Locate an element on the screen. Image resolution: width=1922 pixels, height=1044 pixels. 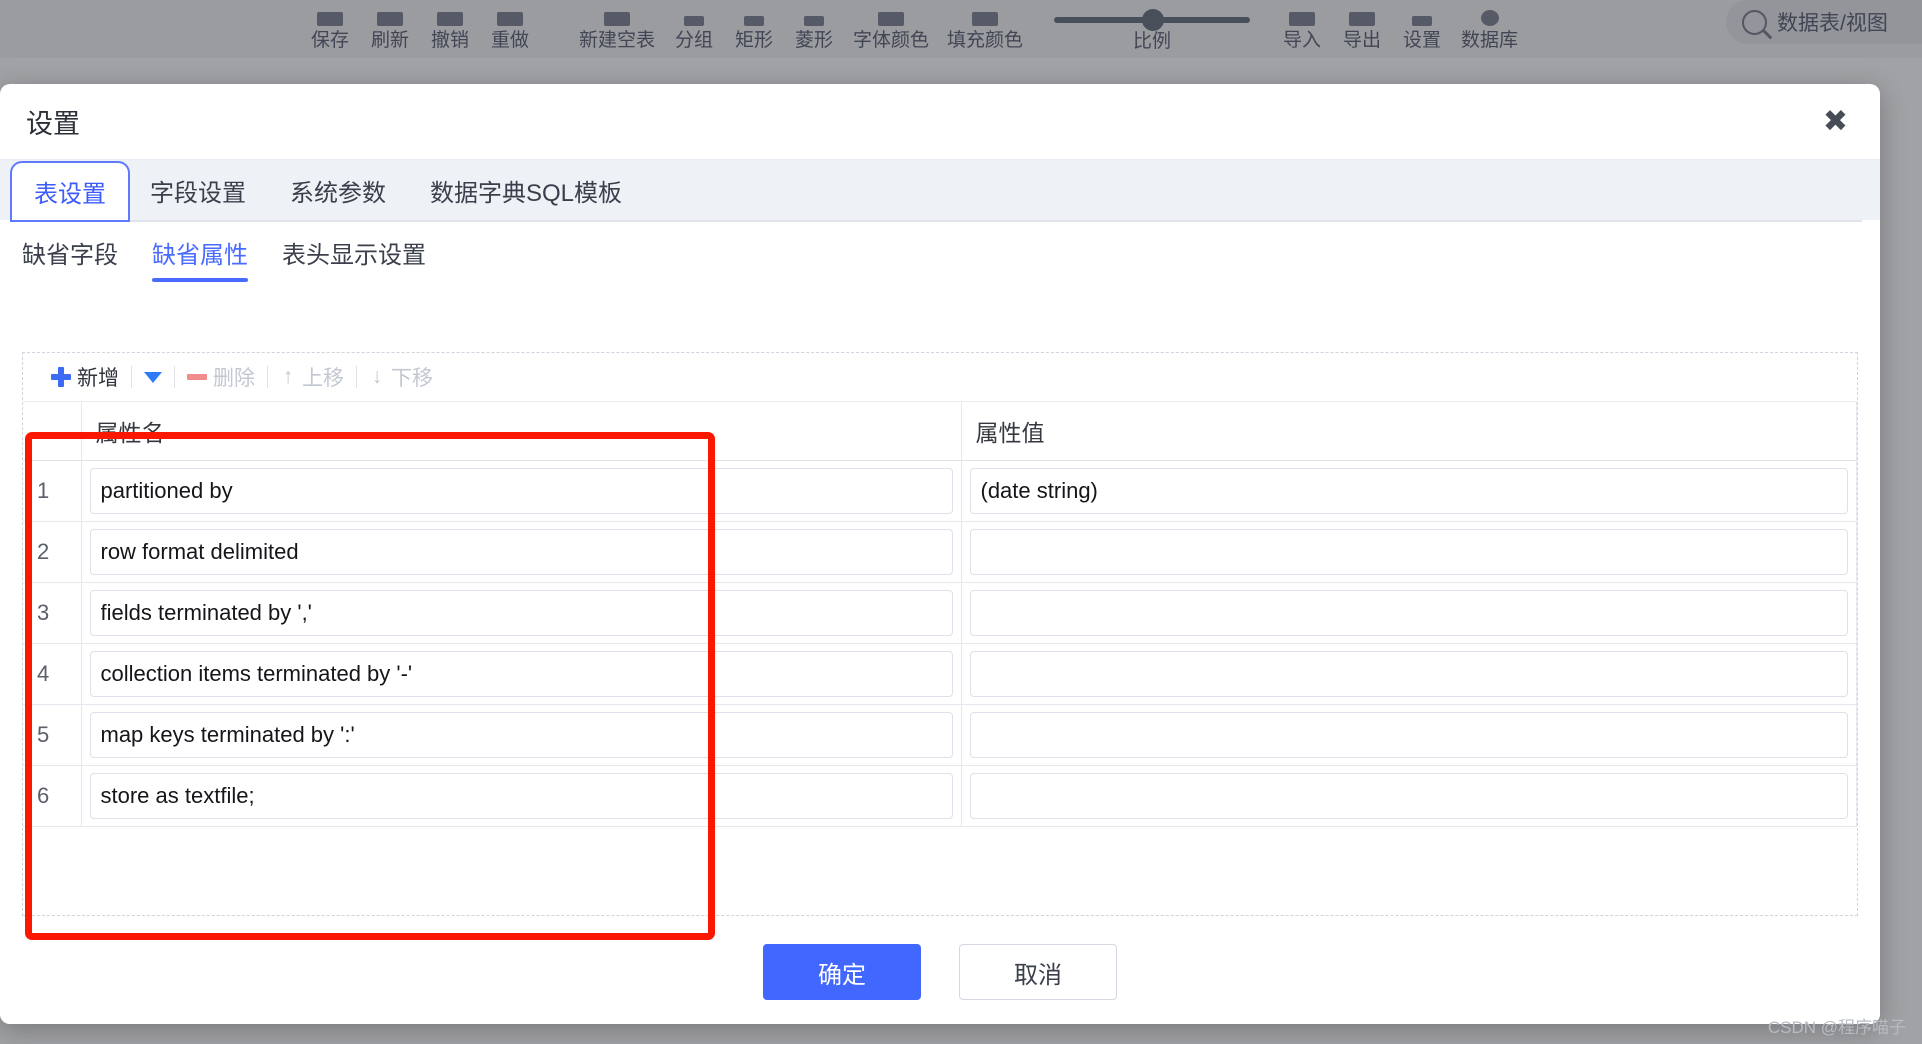
table-row: 5 is located at coordinates (940, 735).